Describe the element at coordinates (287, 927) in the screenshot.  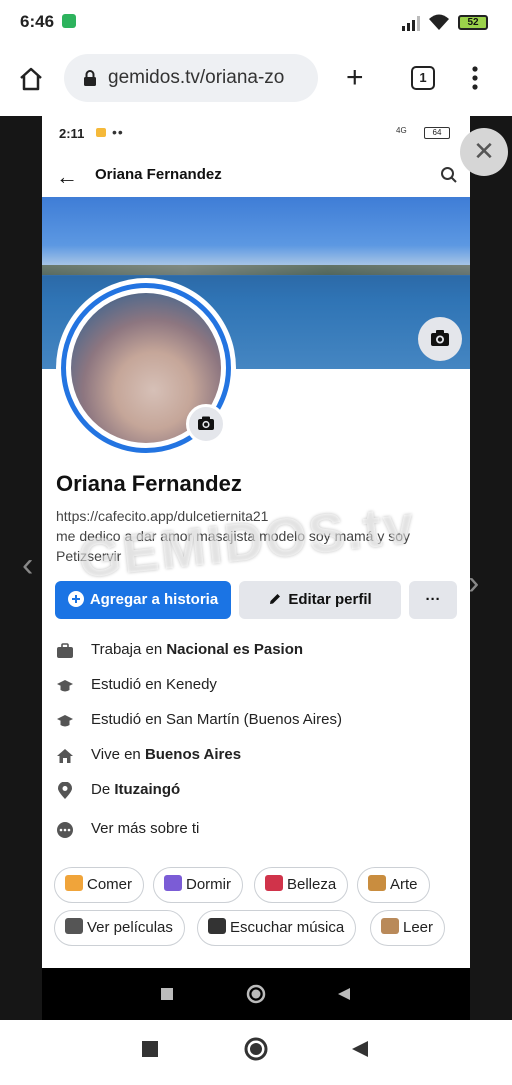
I see `hobby-label: Escuchar música` at that location.